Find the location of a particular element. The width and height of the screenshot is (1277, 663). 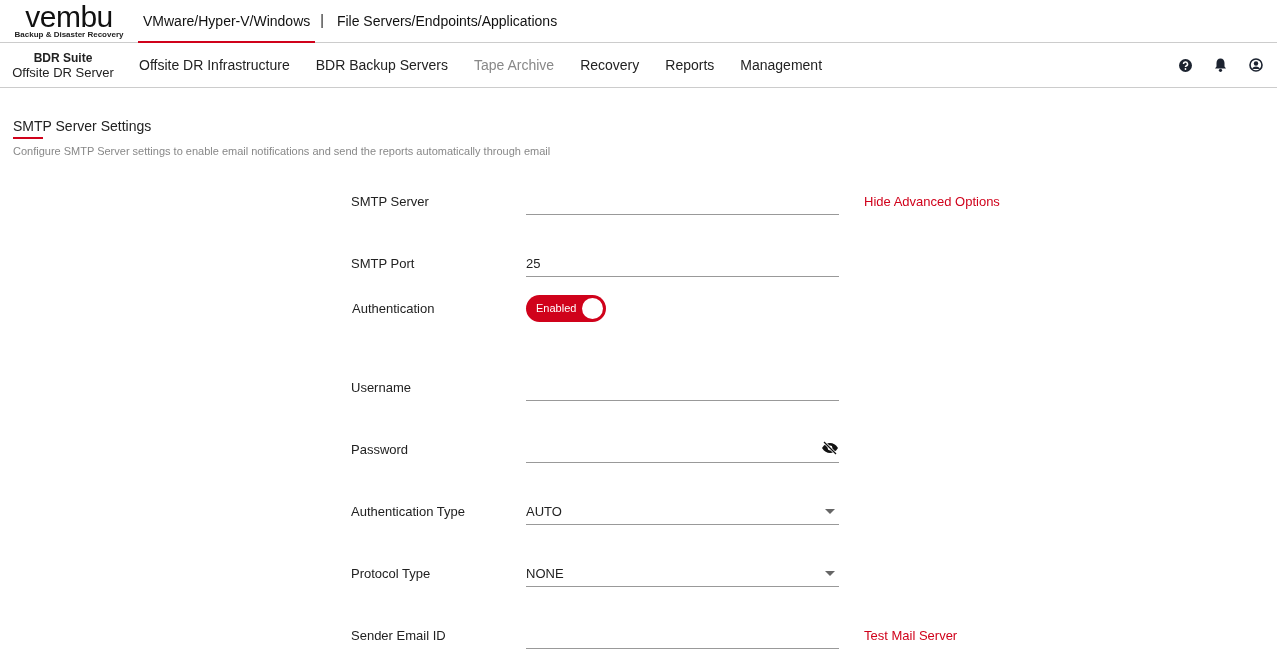

field-label: SMTP Server is located at coordinates (390, 202).